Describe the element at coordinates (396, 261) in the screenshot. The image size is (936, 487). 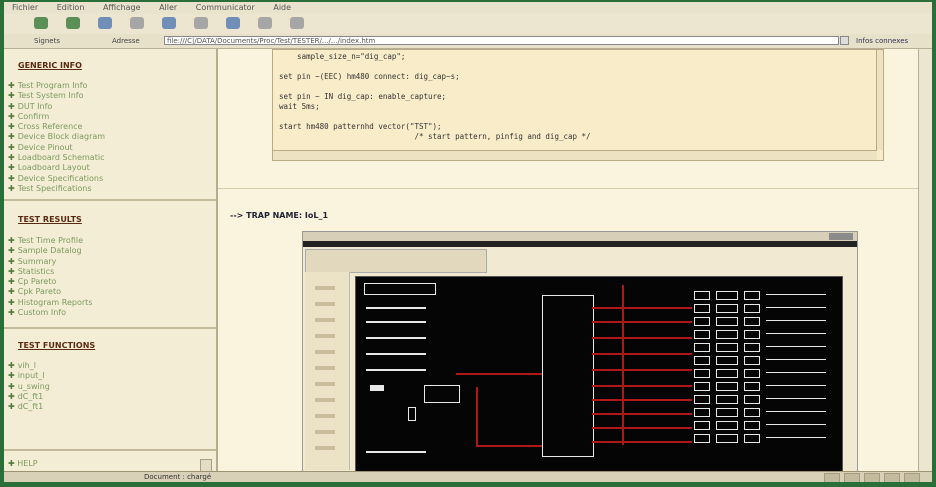
I see `schematic-toolbar` at that location.